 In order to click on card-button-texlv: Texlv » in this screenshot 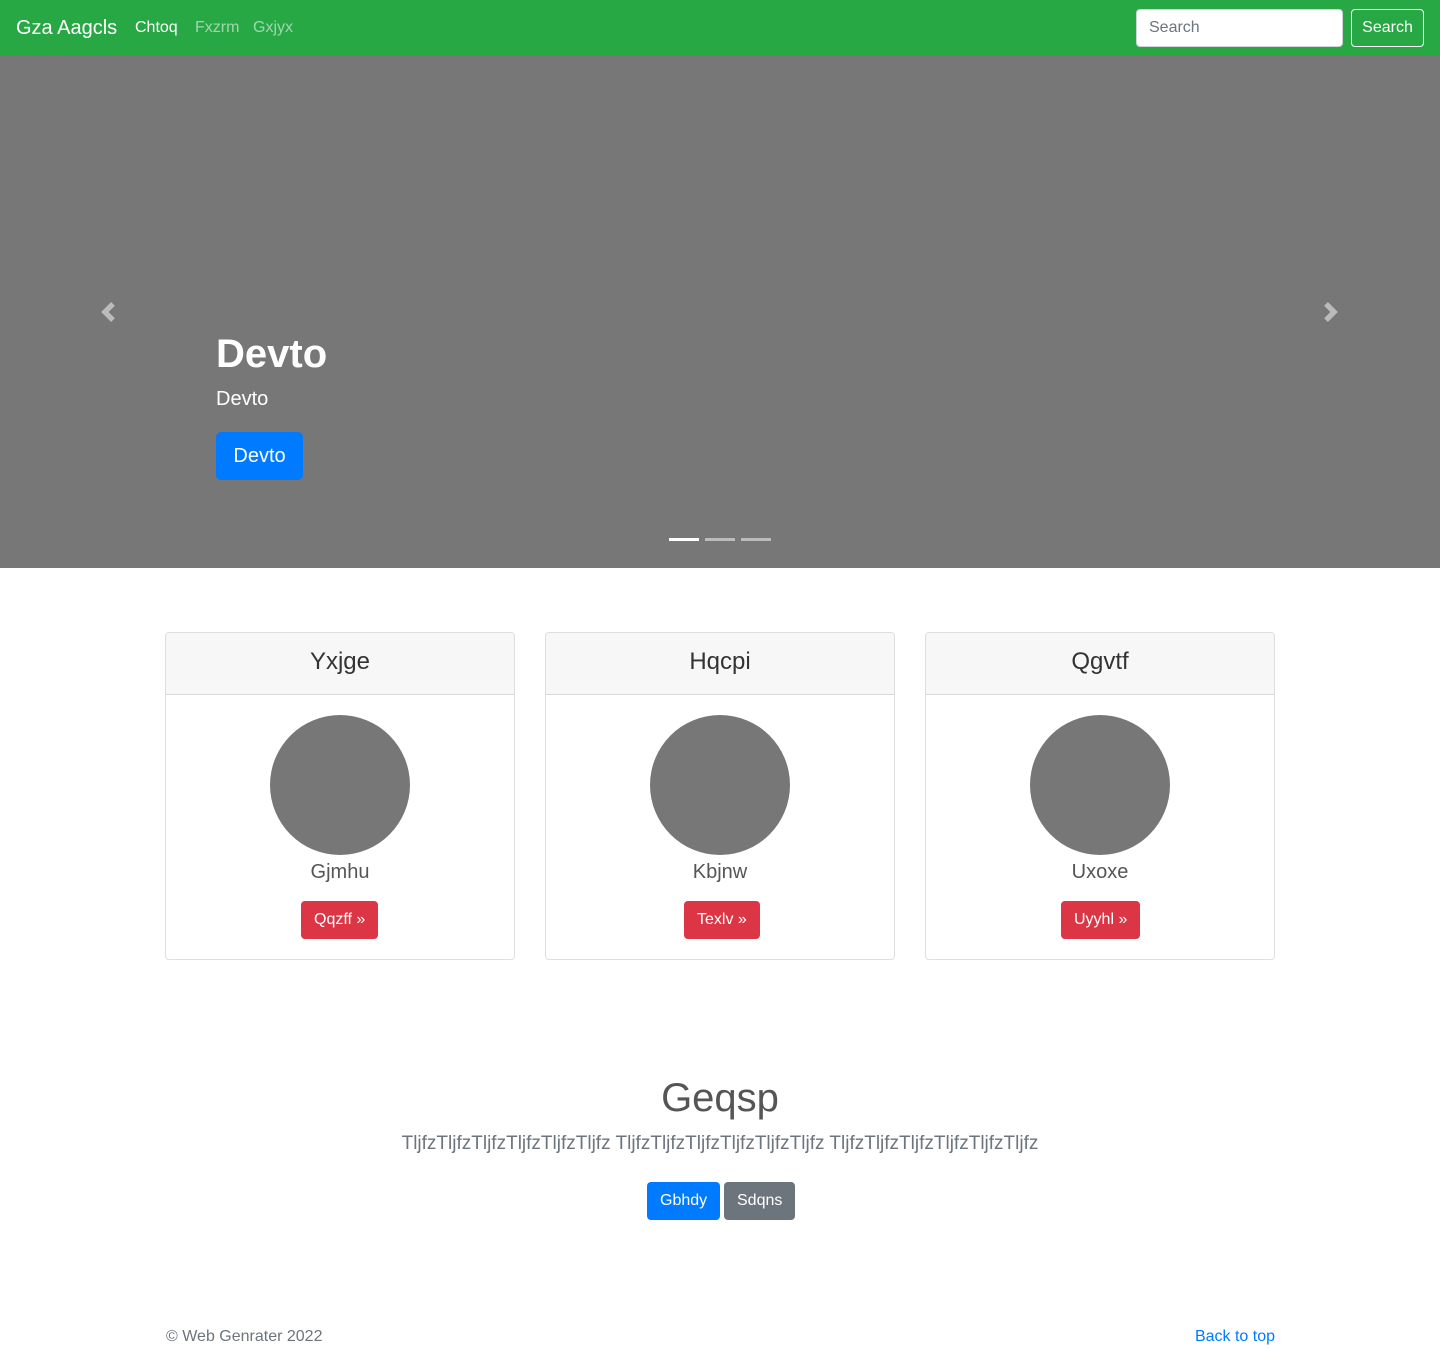, I will do `click(722, 920)`.